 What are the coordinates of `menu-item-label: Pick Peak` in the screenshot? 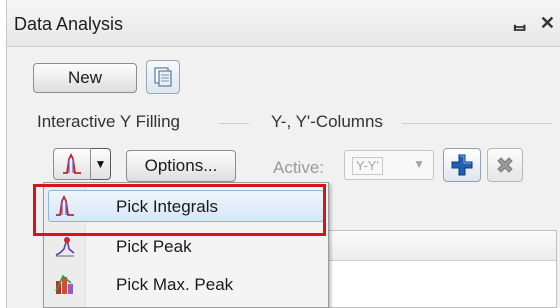 It's located at (154, 246).